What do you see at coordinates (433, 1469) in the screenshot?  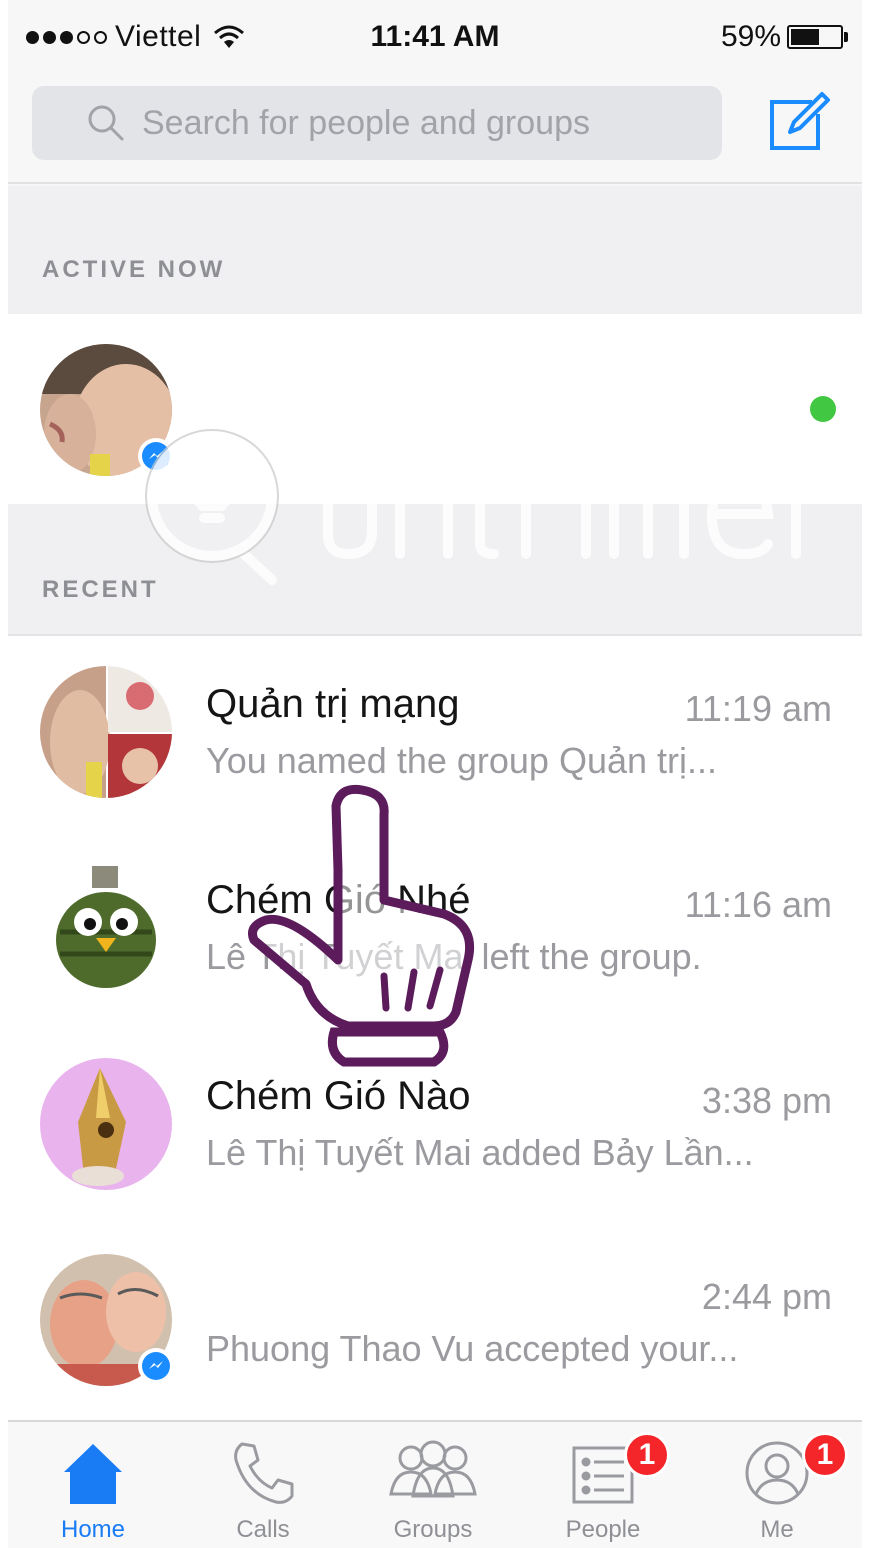 I see `groups-icon` at bounding box center [433, 1469].